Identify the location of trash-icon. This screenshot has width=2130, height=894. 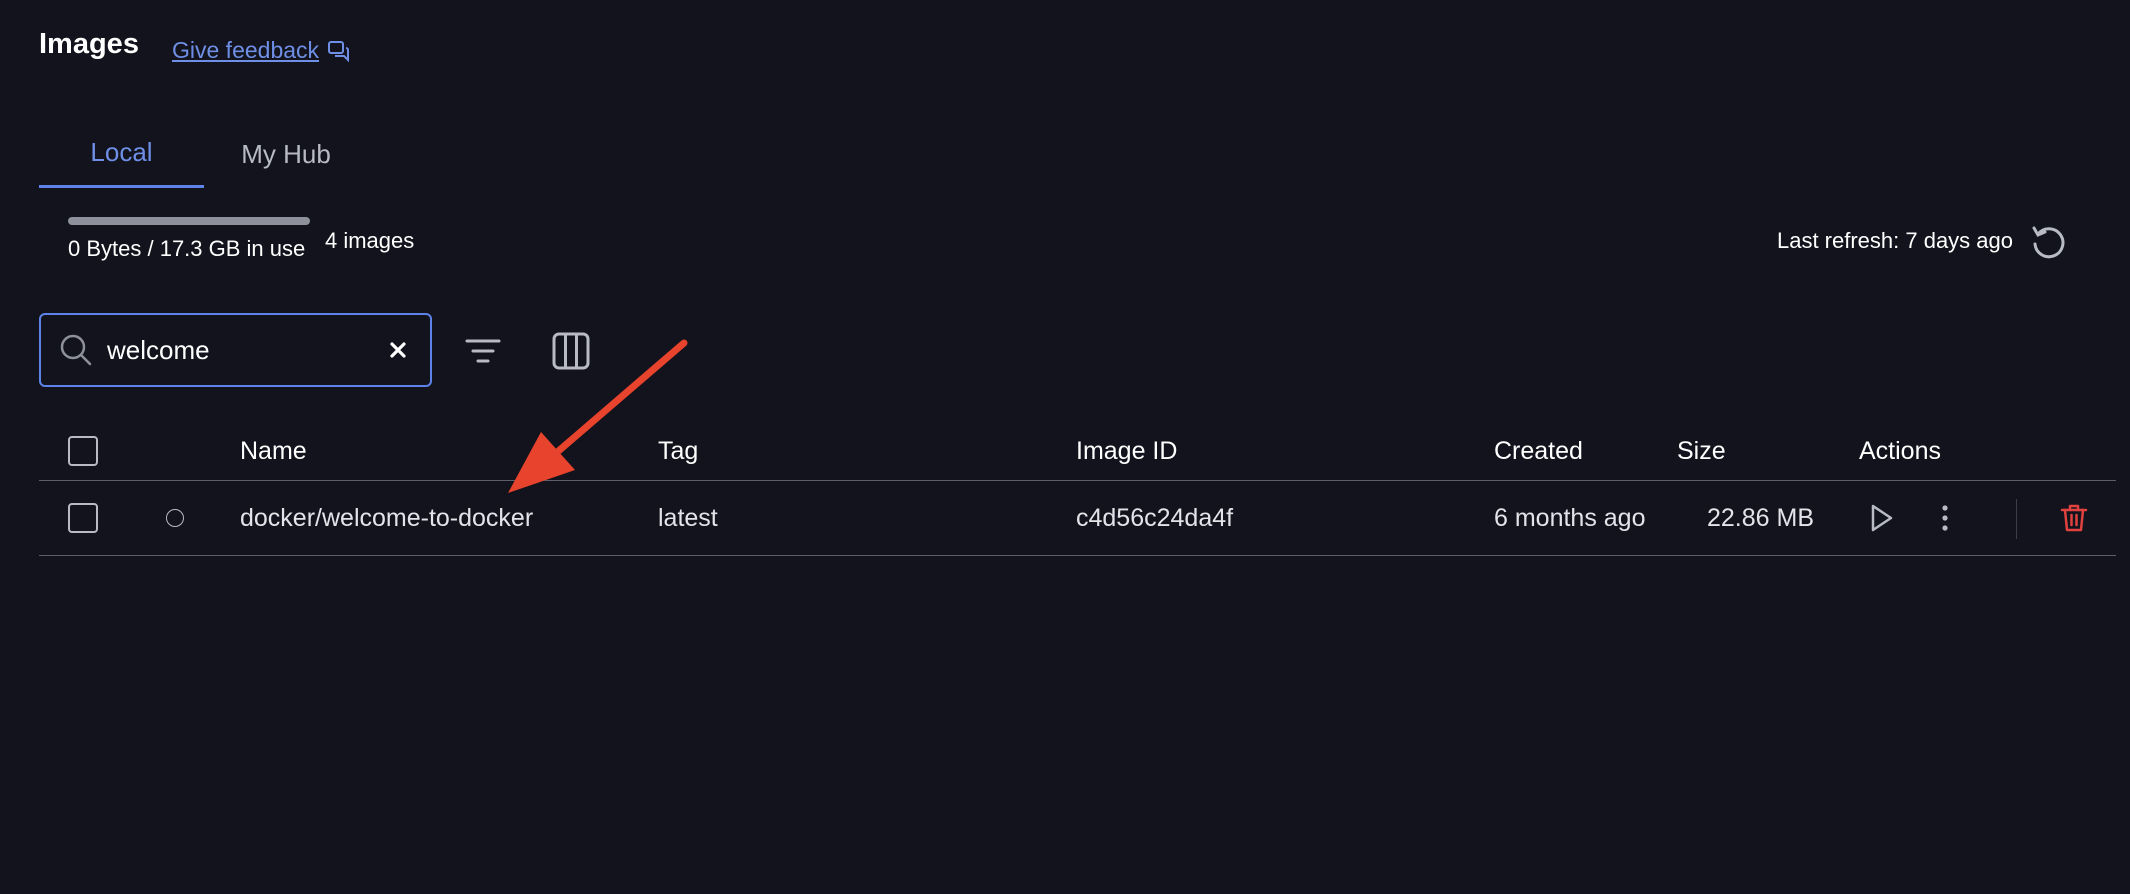
(2074, 518).